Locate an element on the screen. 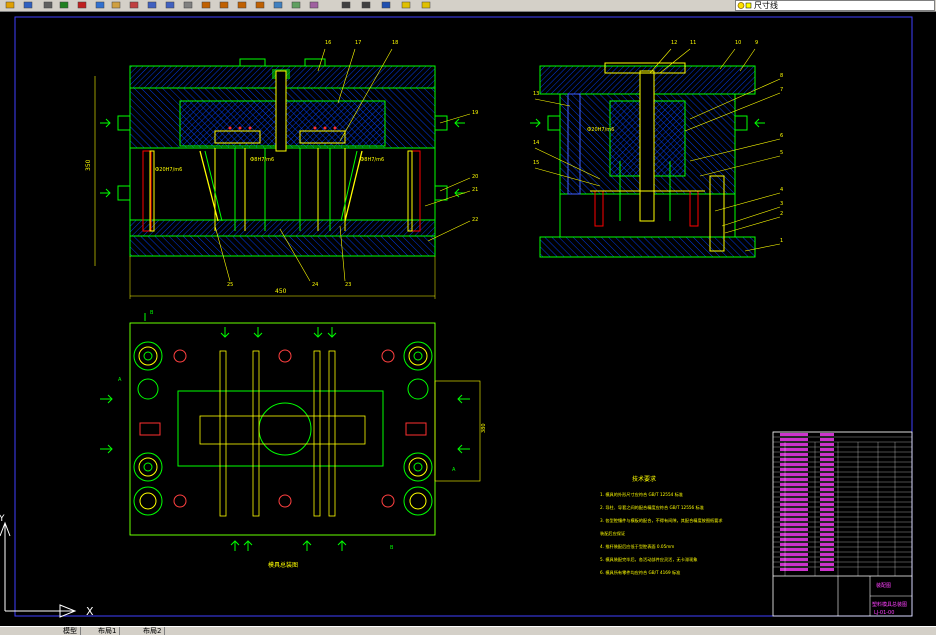 This screenshot has height=635, width=936. note-line: 6. 模具所有零件均应符合 GB/T 4169 标准 is located at coordinates (640, 572).